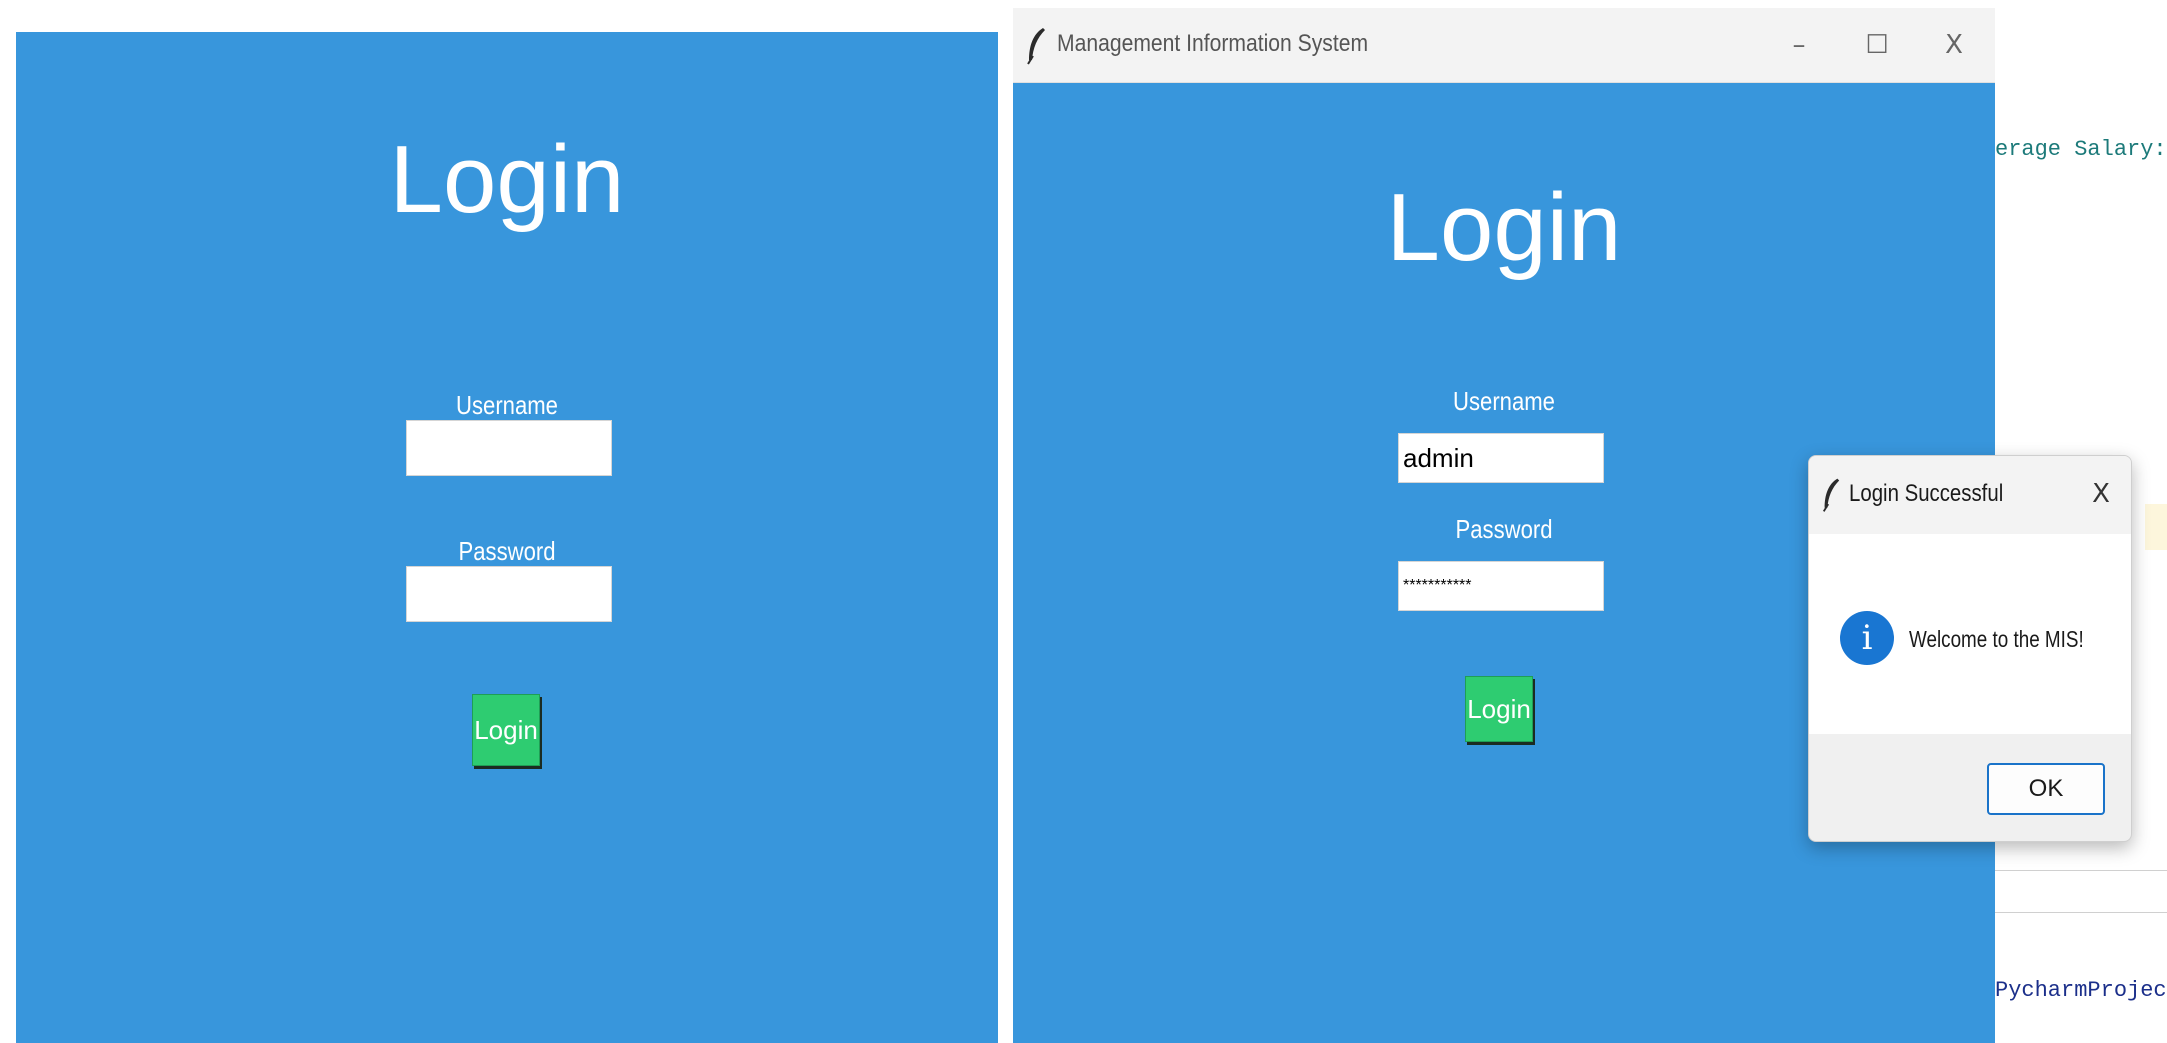 The width and height of the screenshot is (2167, 1043). I want to click on dialog-message: Welcome to the MIS!, so click(1996, 639).